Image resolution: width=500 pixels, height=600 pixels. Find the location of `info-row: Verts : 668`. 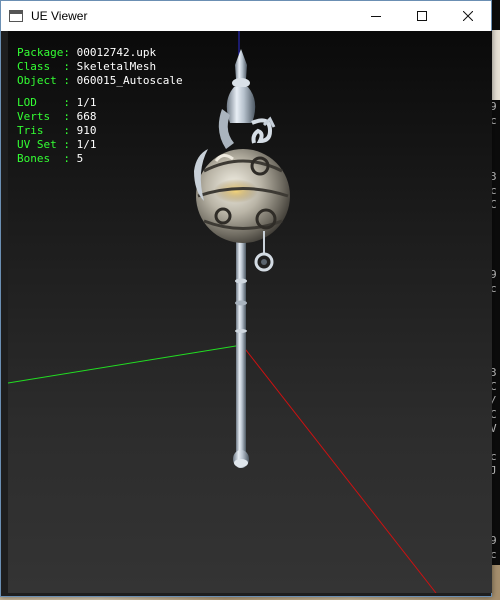

info-row: Verts : 668 is located at coordinates (100, 117).